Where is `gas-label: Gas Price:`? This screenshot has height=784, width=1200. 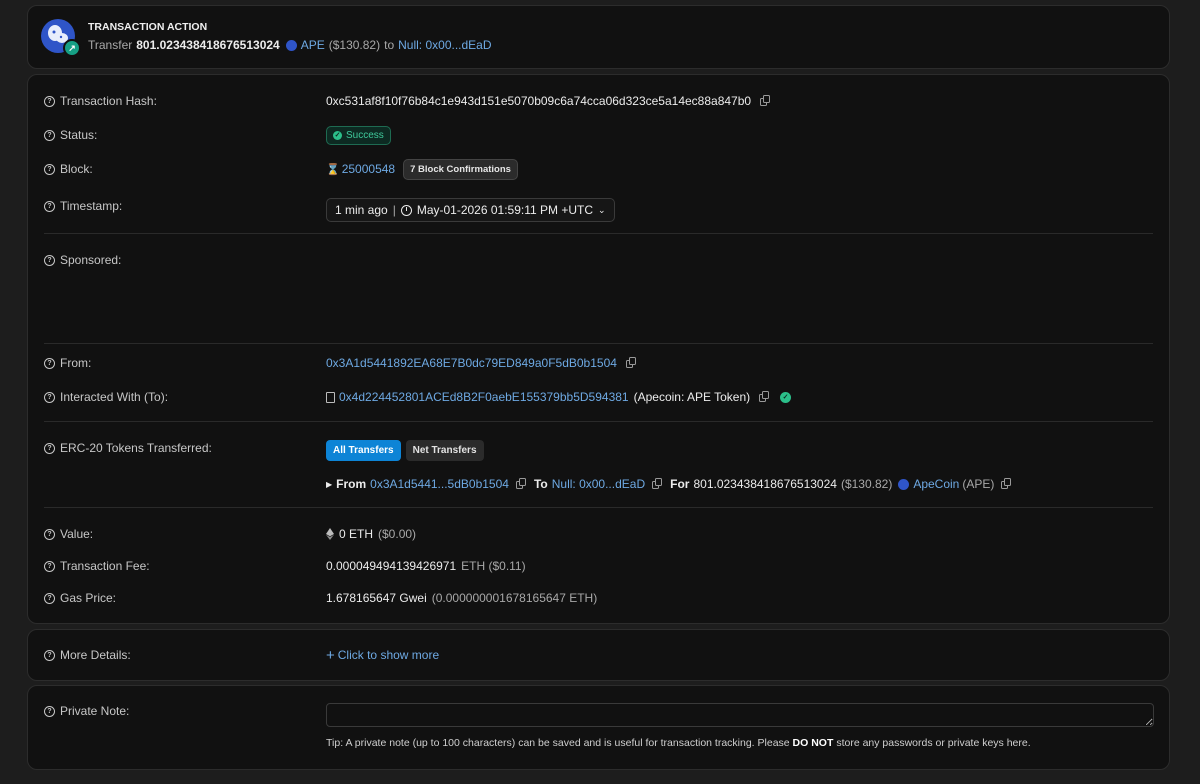 gas-label: Gas Price: is located at coordinates (88, 598).